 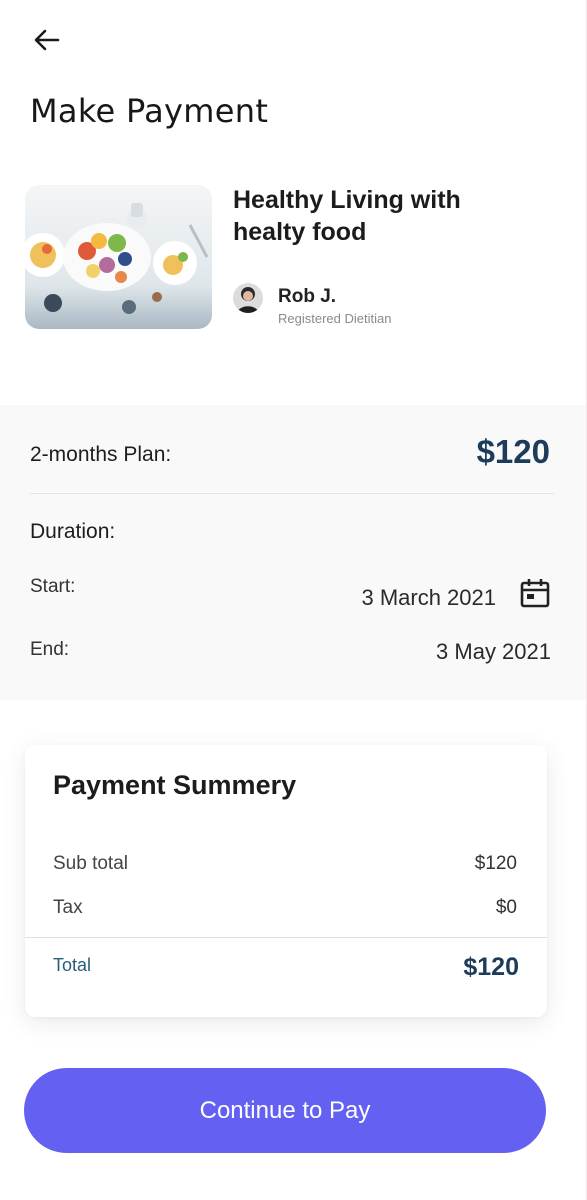 What do you see at coordinates (72, 965) in the screenshot?
I see `total-label: Total` at bounding box center [72, 965].